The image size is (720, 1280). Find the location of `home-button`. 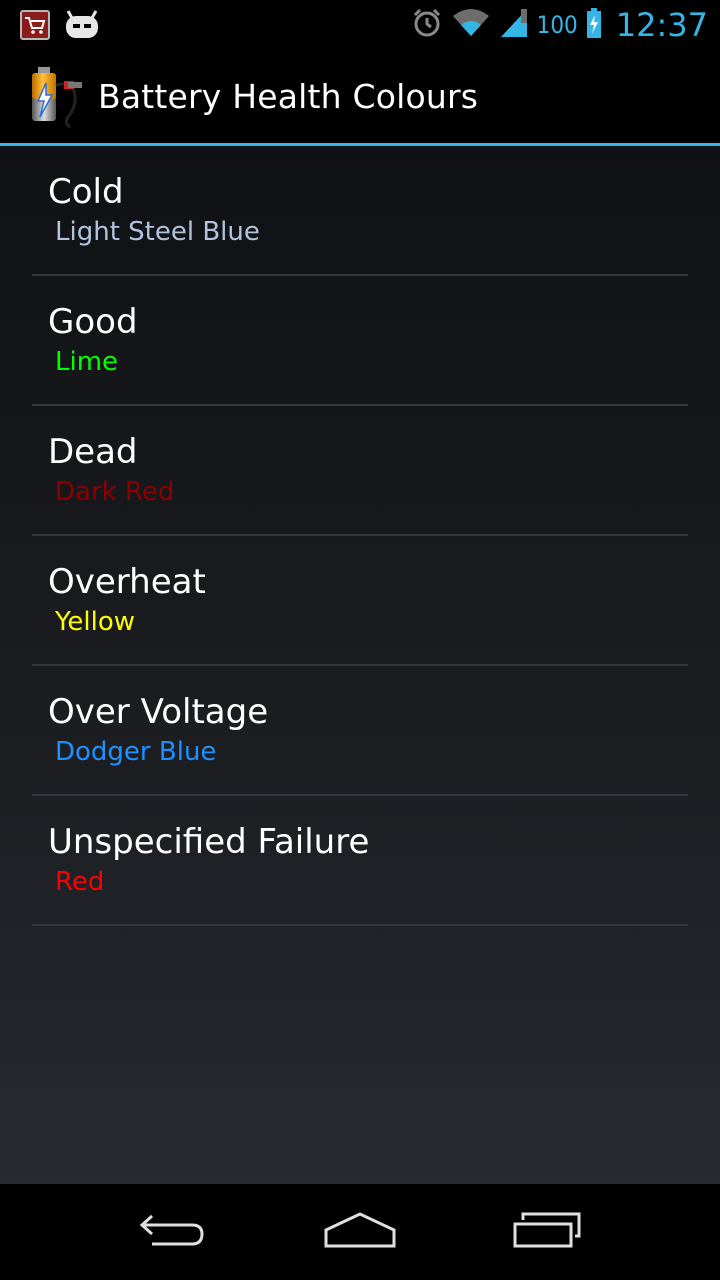

home-button is located at coordinates (360, 1232).